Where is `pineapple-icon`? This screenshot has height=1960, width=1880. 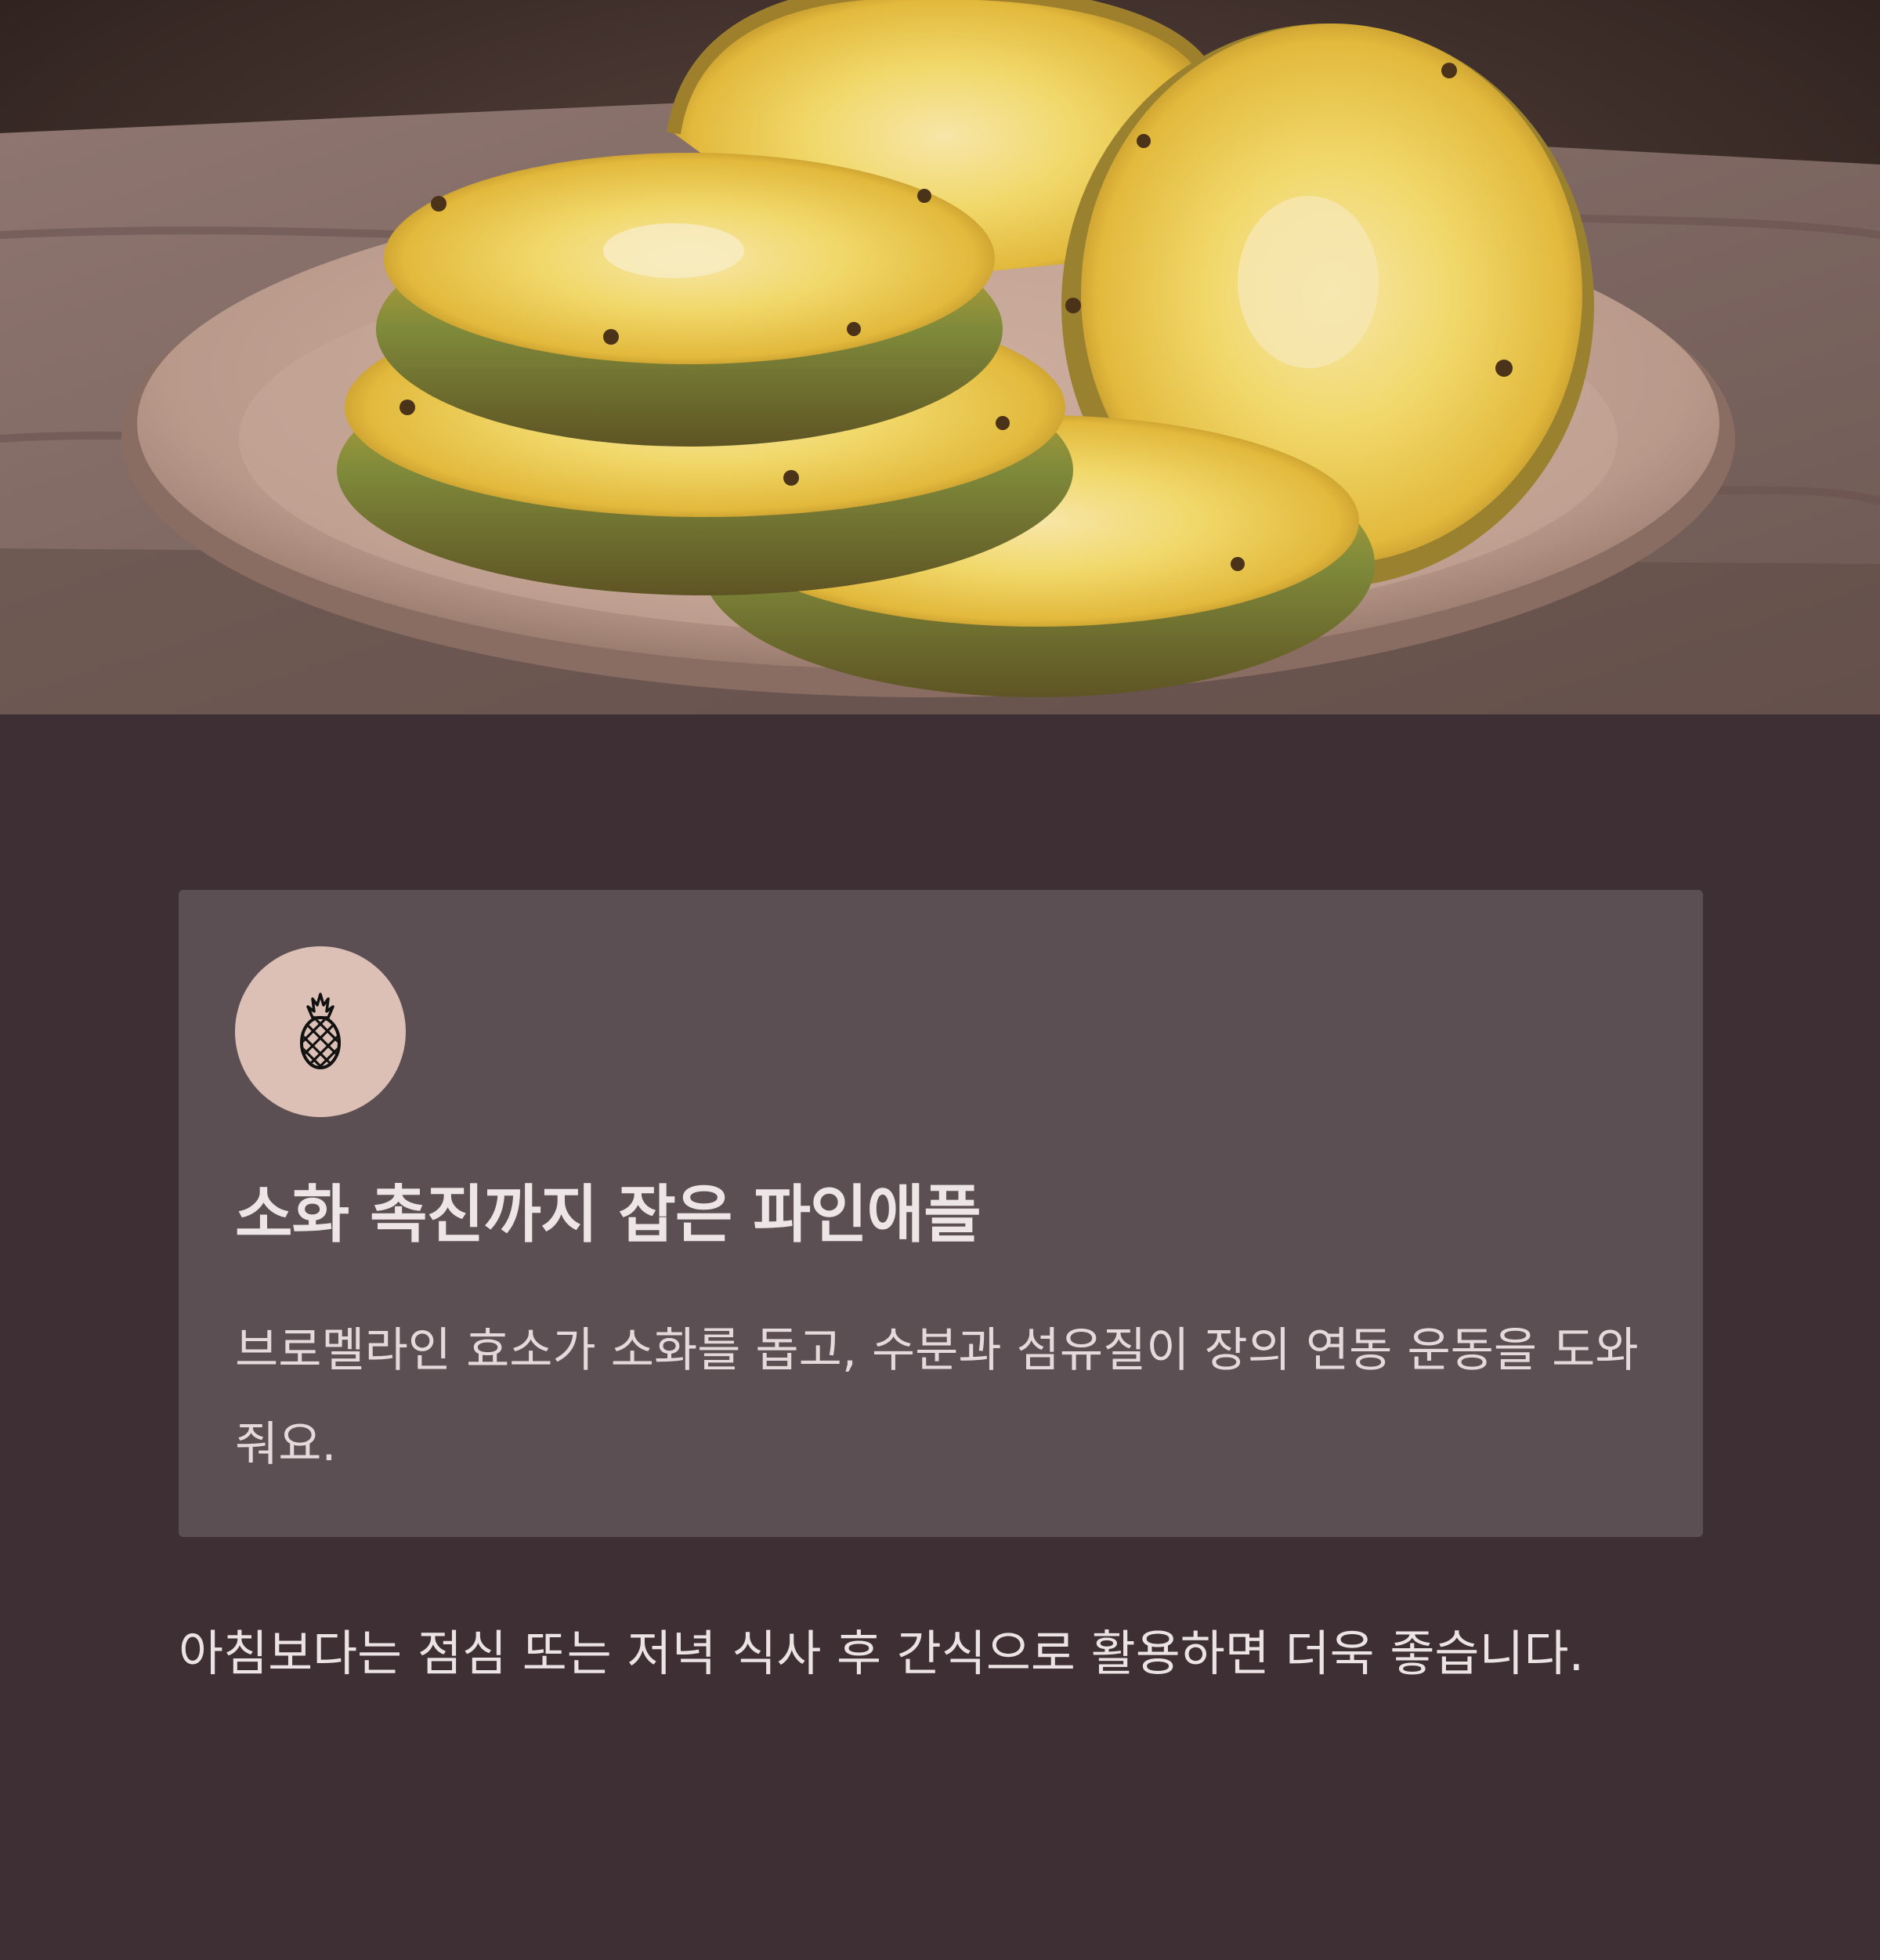
pineapple-icon is located at coordinates (320, 1031).